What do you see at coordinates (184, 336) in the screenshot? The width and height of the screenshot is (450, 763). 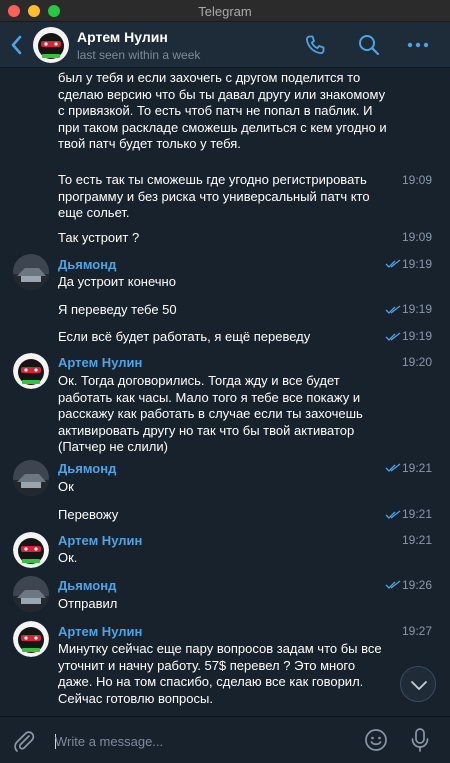 I see `message-text: Если всё будет работать, я ещё переведу` at bounding box center [184, 336].